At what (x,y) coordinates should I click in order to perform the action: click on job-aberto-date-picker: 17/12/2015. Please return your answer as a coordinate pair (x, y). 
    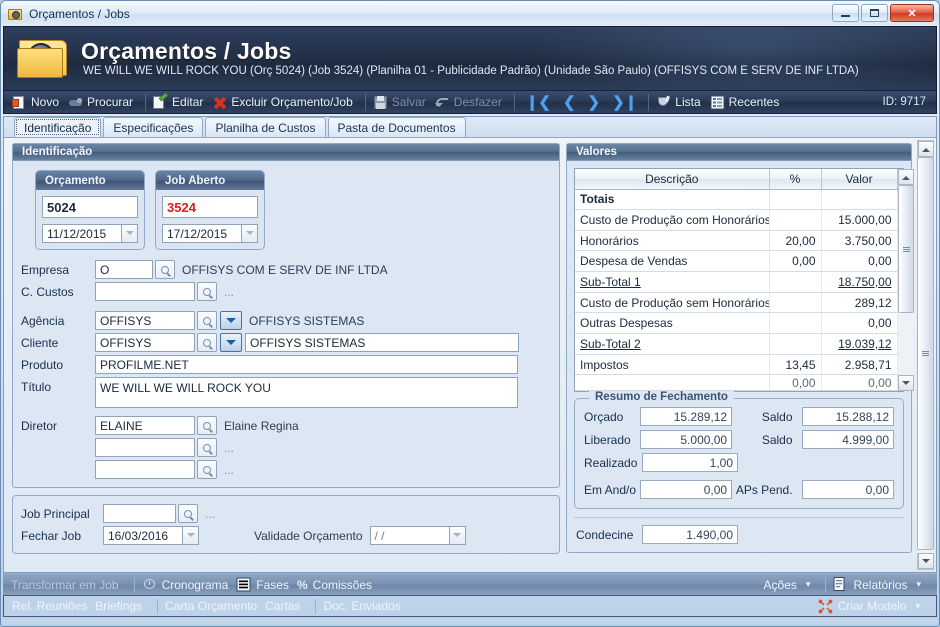
    Looking at the image, I should click on (210, 233).